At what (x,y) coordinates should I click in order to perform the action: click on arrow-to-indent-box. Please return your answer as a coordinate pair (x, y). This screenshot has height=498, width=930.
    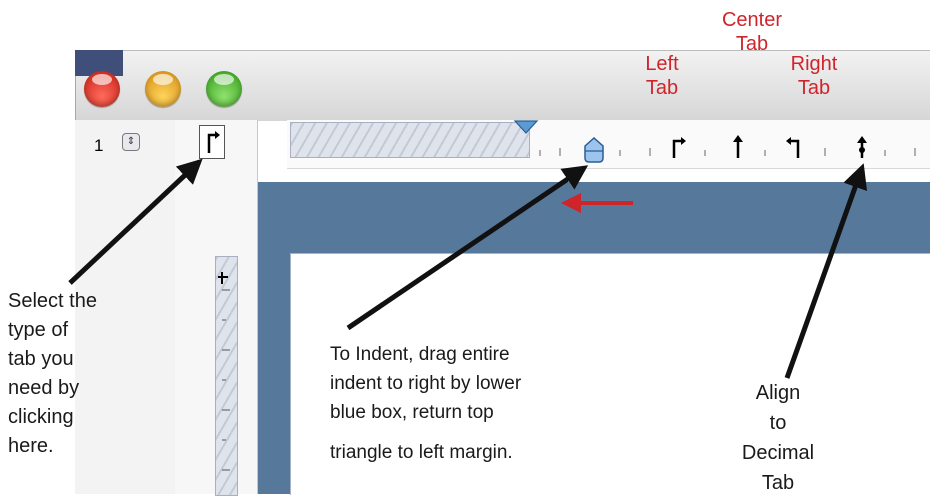
    Looking at the image, I should click on (467, 248).